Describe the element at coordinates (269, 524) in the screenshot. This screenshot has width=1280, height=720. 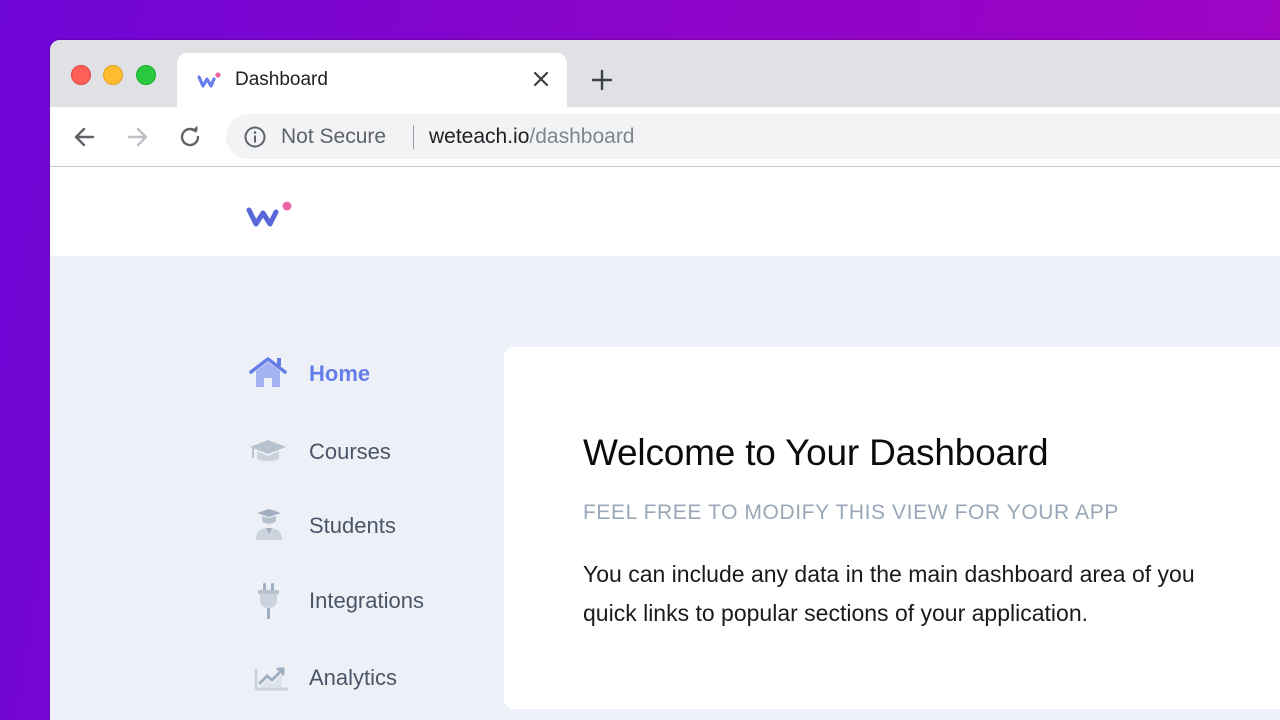
I see `student-icon` at that location.